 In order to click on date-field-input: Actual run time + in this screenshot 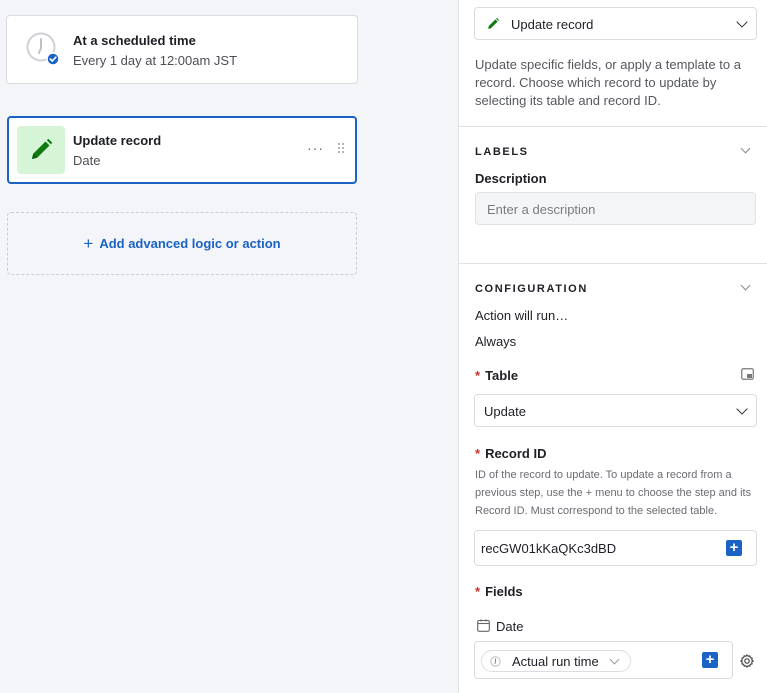, I will do `click(603, 660)`.